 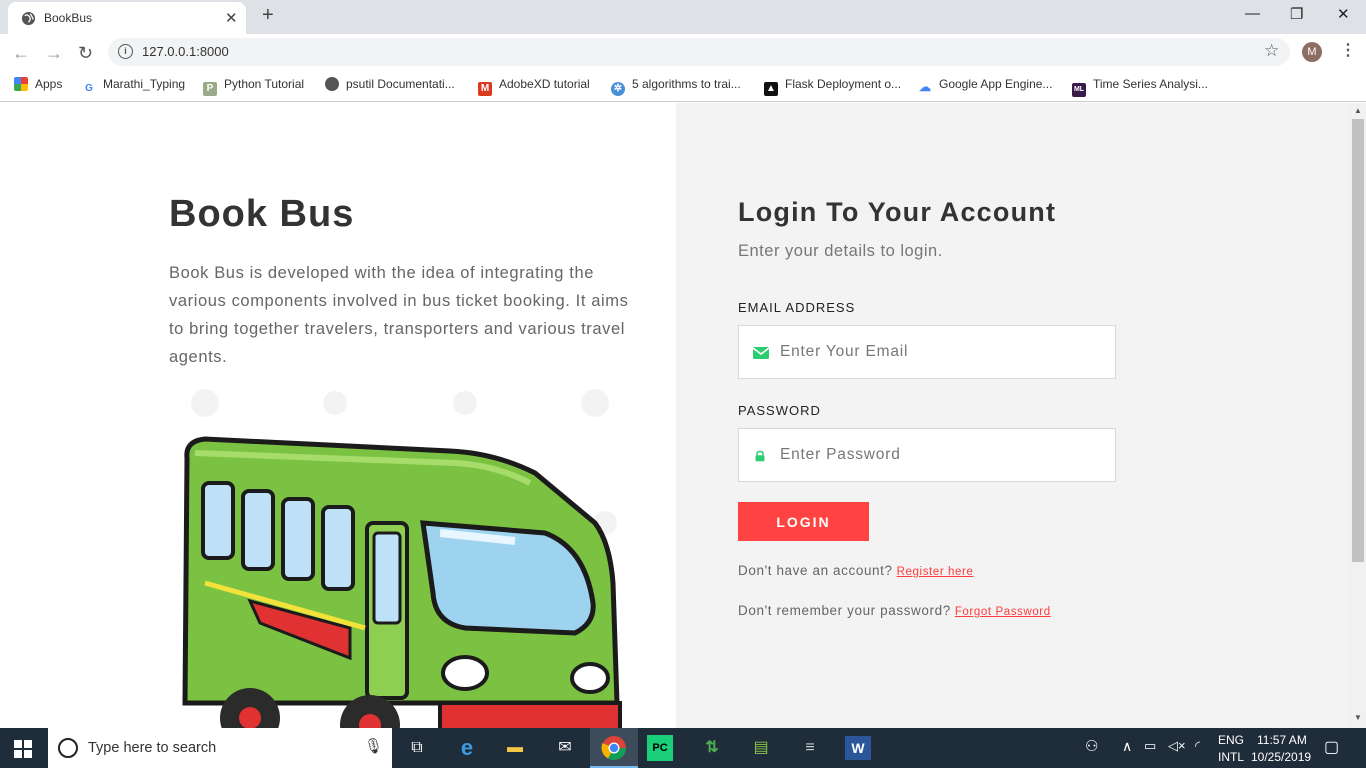 I want to click on menu-icon: ⋮, so click(x=1348, y=50).